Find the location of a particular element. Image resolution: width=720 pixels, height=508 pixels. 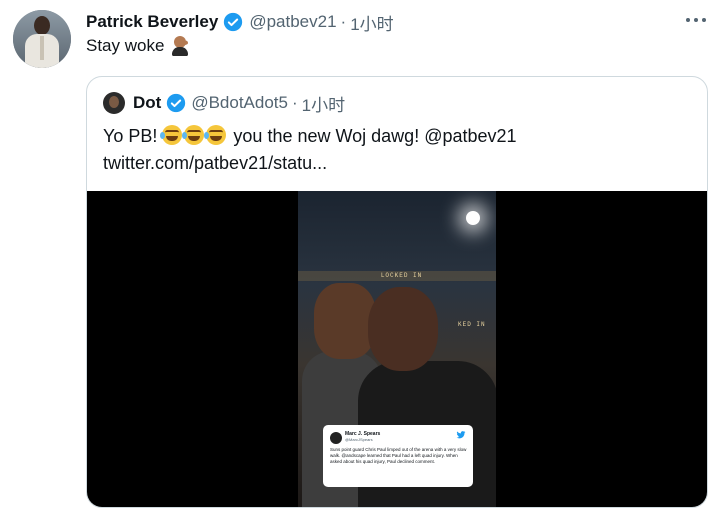

tweet-text: Stay woke is located at coordinates (138, 46).